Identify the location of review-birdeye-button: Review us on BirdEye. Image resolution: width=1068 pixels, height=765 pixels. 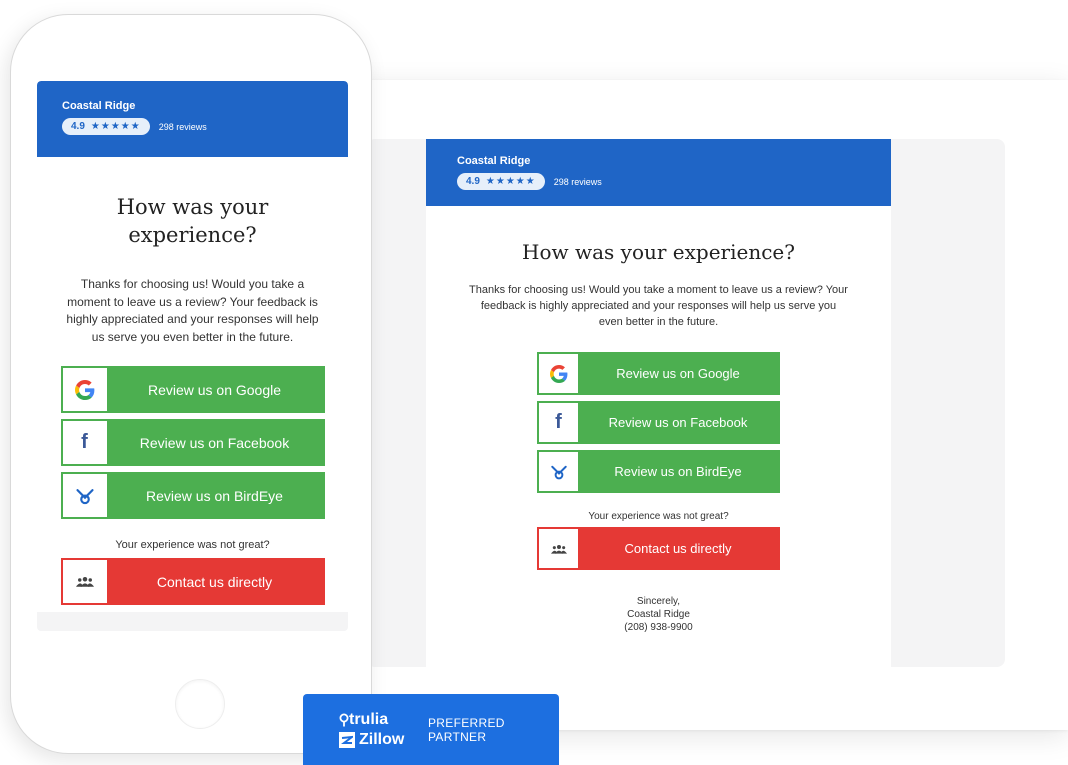
(658, 471).